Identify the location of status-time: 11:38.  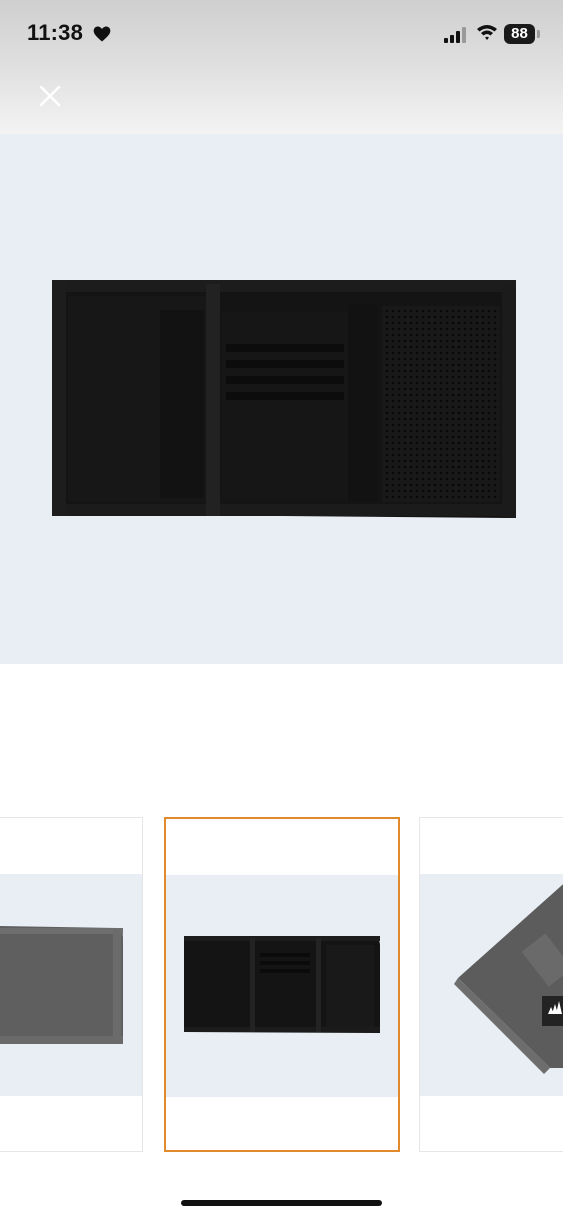
(55, 32).